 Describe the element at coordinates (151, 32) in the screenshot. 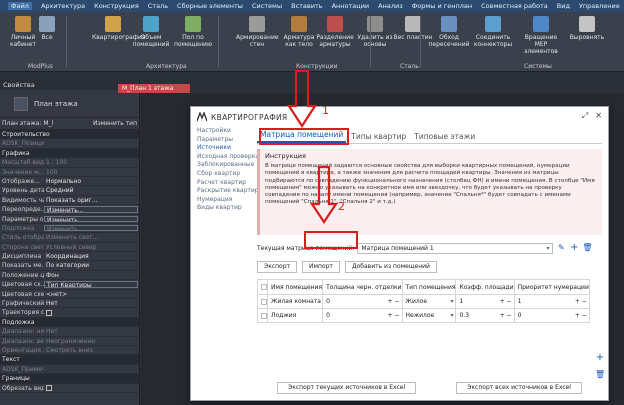

I see `ribbon-button: Объем помещений` at that location.